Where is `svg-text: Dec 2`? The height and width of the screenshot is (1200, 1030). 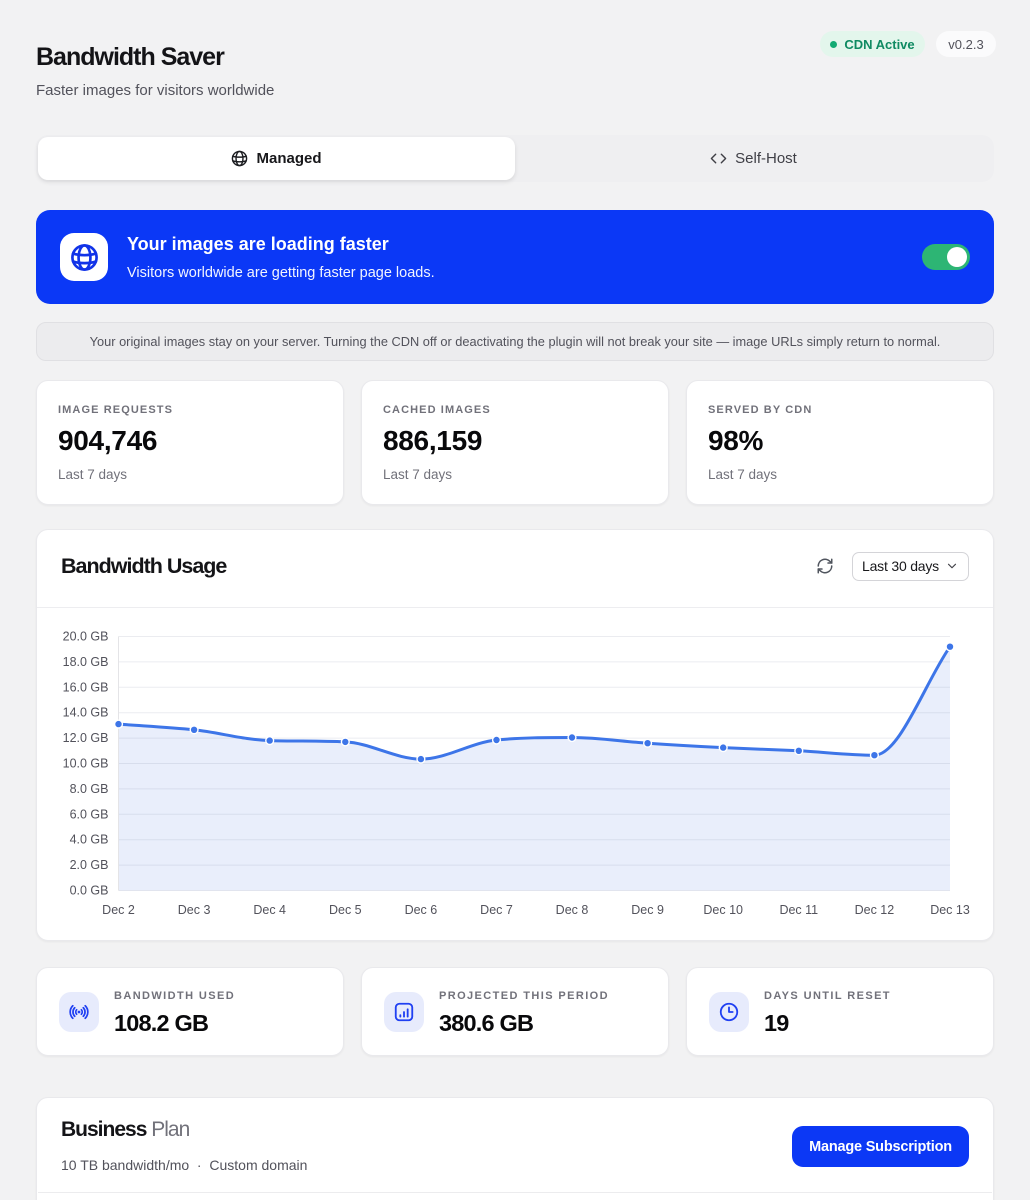
svg-text: Dec 2 is located at coordinates (118, 910).